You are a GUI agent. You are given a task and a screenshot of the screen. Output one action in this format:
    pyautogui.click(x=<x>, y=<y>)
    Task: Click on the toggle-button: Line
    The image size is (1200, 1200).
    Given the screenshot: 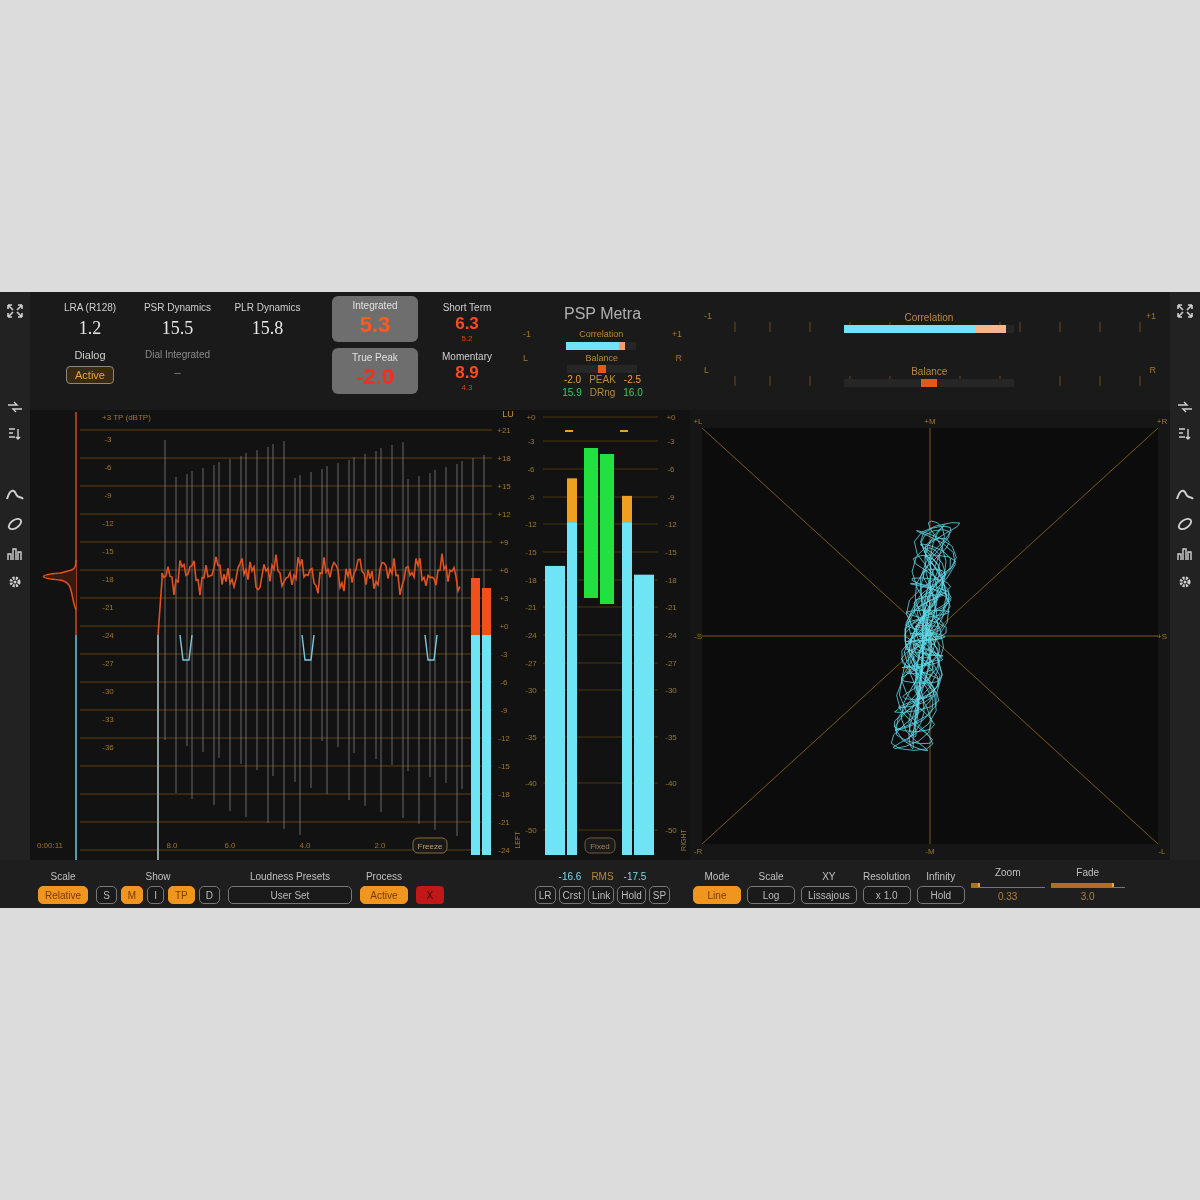 What is the action you would take?
    pyautogui.click(x=717, y=895)
    